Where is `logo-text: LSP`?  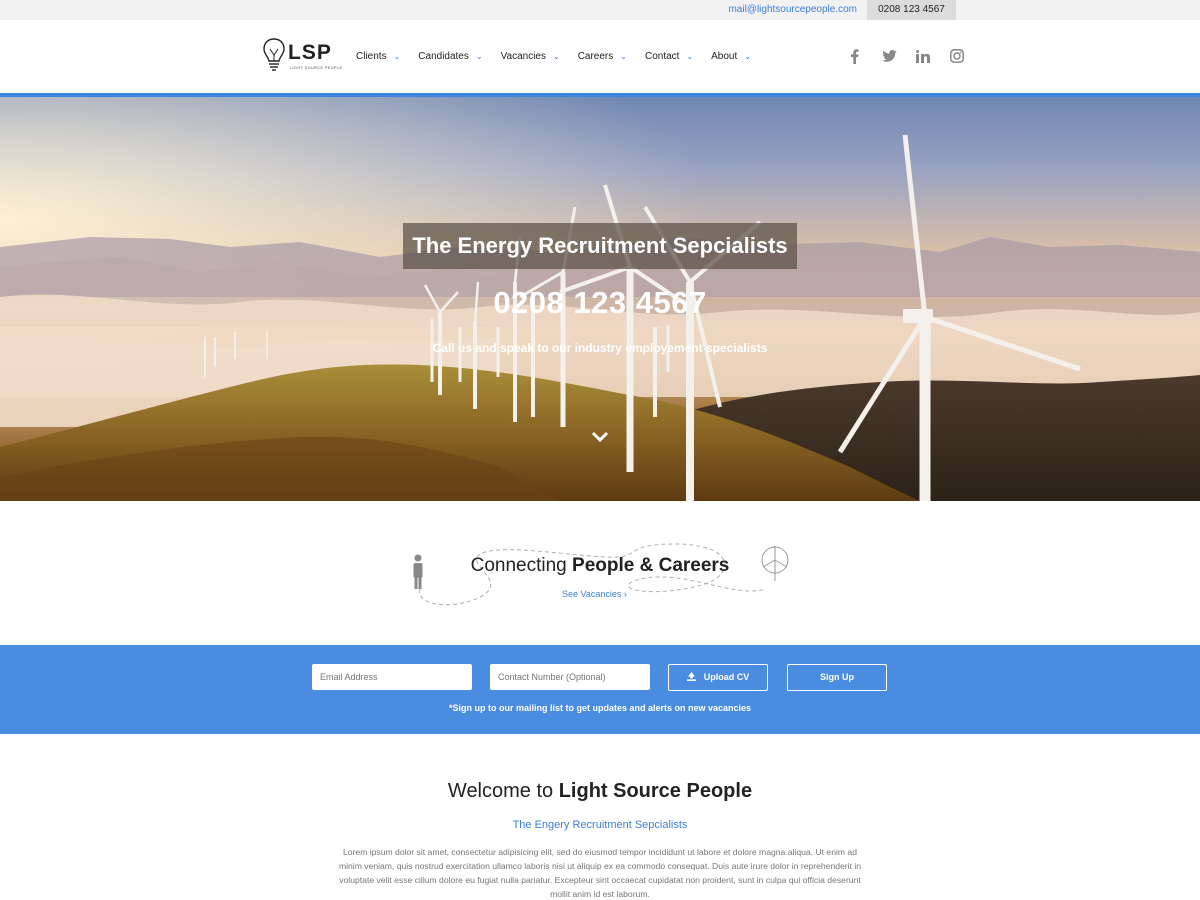 logo-text: LSP is located at coordinates (310, 52).